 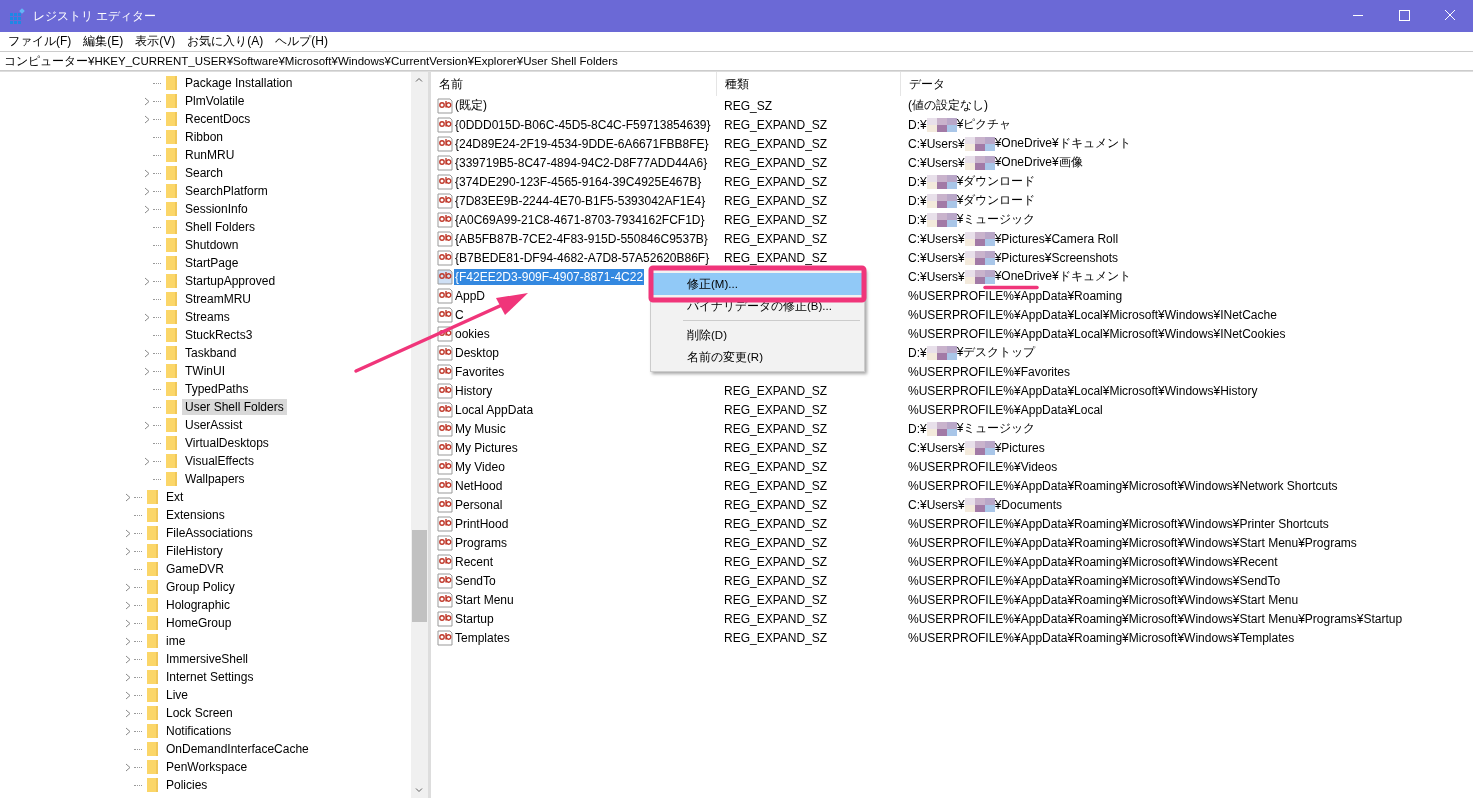 What do you see at coordinates (757, 357) in the screenshot?
I see `context-menu-item: 名前の変更(R)` at bounding box center [757, 357].